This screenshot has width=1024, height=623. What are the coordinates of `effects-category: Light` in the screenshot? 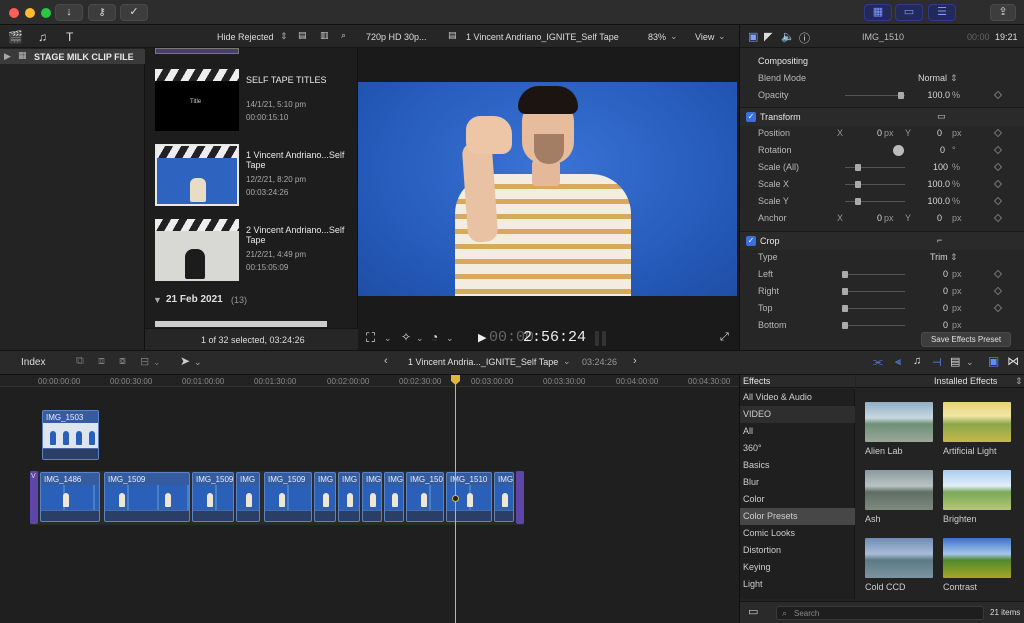 It's located at (797, 584).